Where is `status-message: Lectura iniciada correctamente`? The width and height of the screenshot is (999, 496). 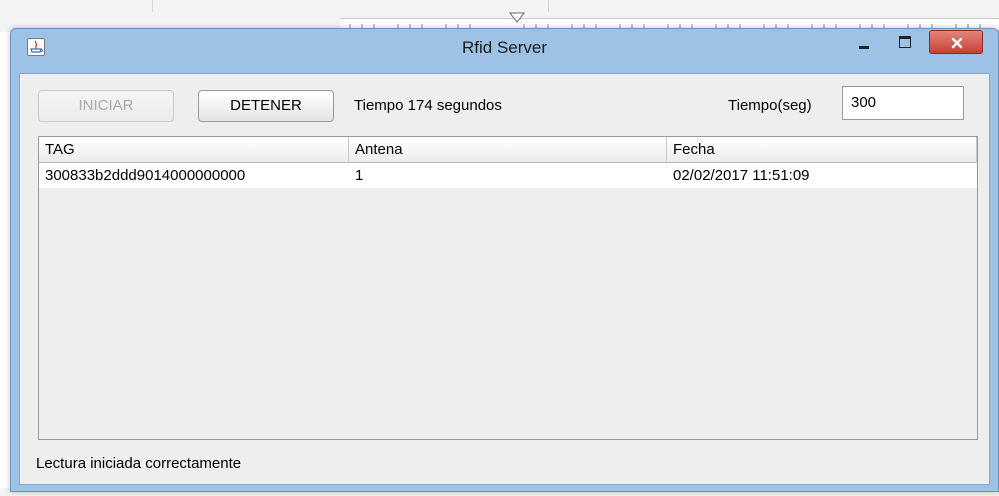
status-message: Lectura iniciada correctamente is located at coordinates (139, 463).